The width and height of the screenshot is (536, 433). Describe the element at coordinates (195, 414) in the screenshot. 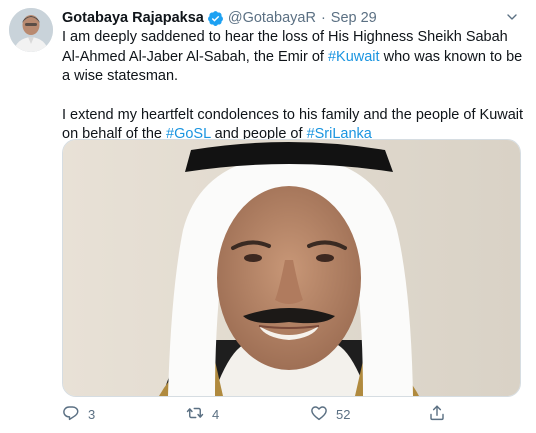

I see `retweet-icon` at that location.